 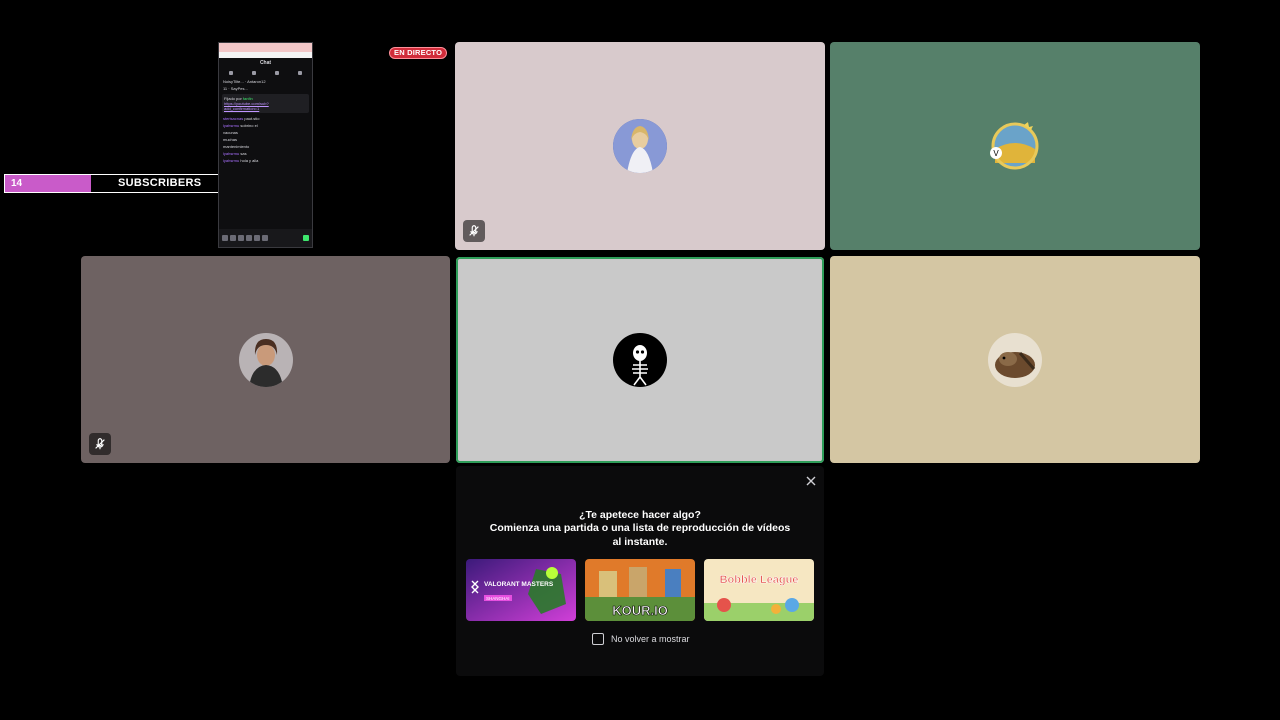 I want to click on chat-message: lyahsrmu sas, so click(x=235, y=153).